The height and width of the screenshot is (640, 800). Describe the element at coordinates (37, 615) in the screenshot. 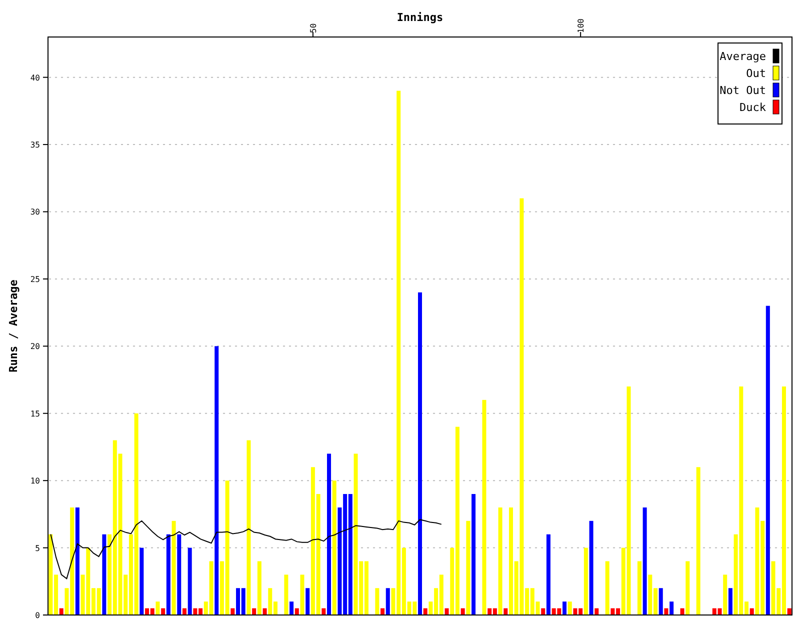

I see `tick-label: 0` at that location.